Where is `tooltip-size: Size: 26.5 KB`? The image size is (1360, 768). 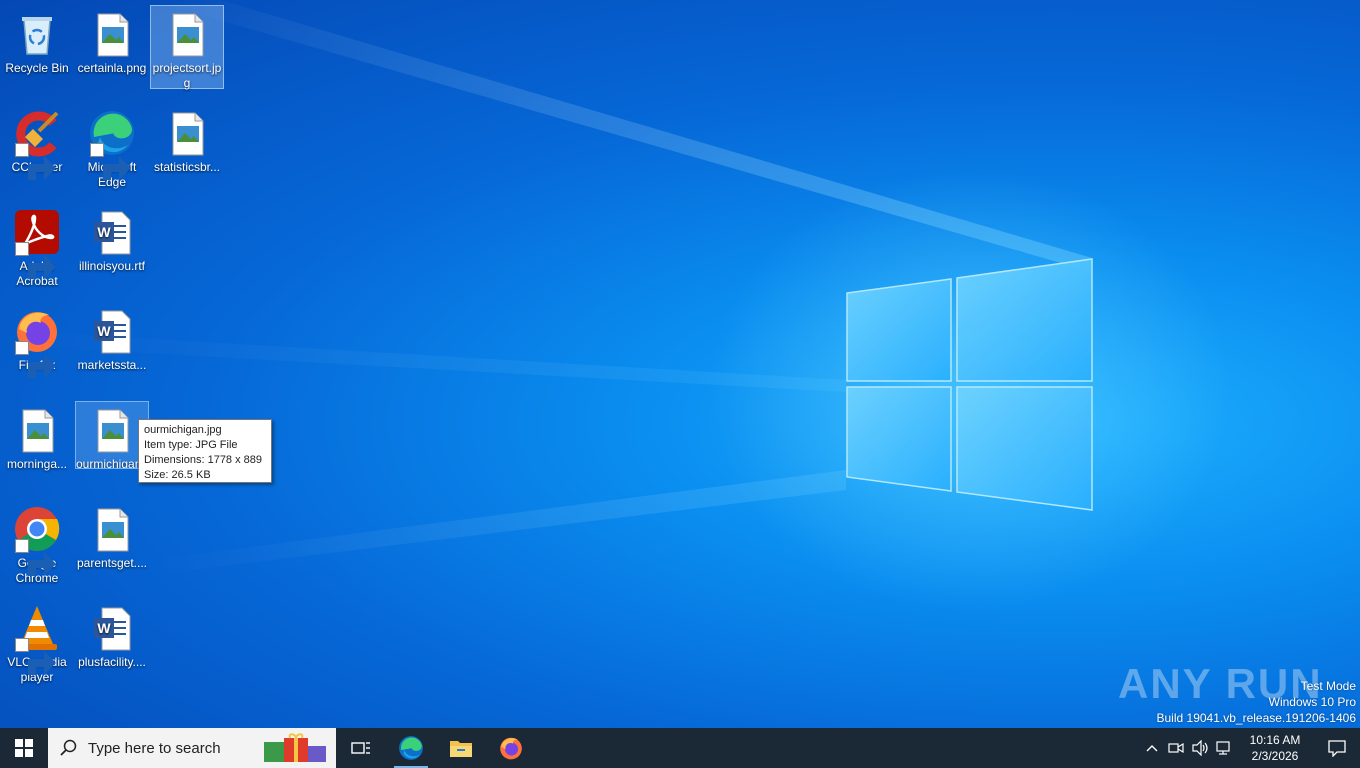 tooltip-size: Size: 26.5 KB is located at coordinates (177, 475).